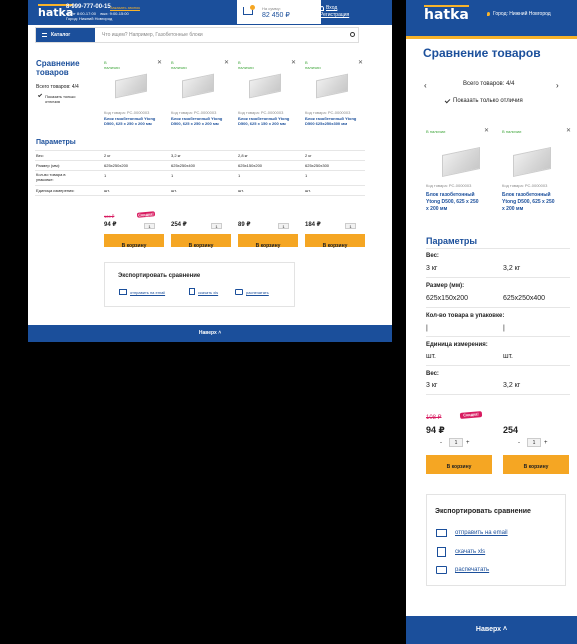 This screenshot has height=644, width=577. I want to click on search-input: Что ищем? Например, Газобетонные блоки, so click(152, 35).